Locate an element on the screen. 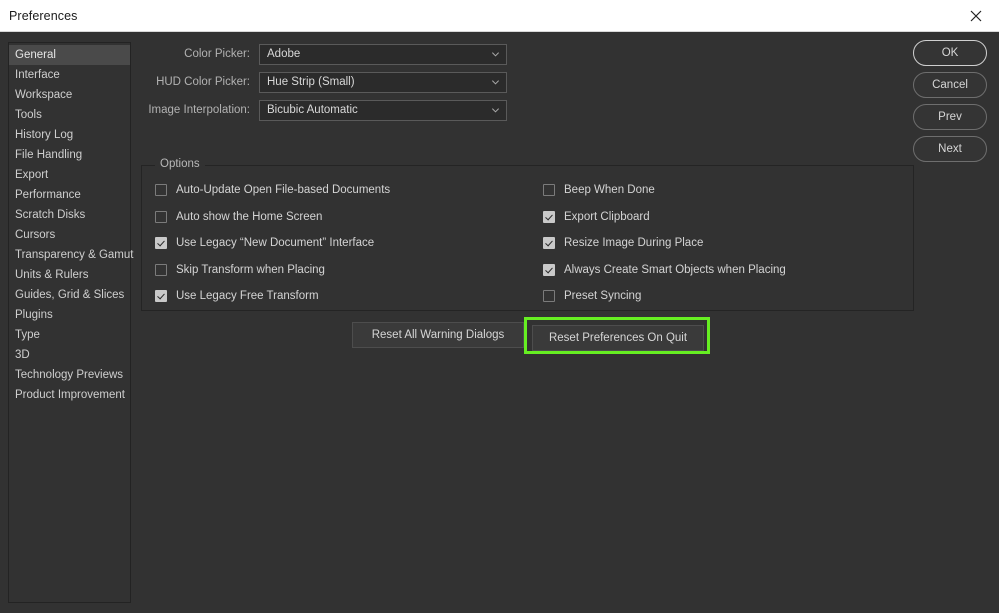  sidebar-item-general: General is located at coordinates (69, 55).